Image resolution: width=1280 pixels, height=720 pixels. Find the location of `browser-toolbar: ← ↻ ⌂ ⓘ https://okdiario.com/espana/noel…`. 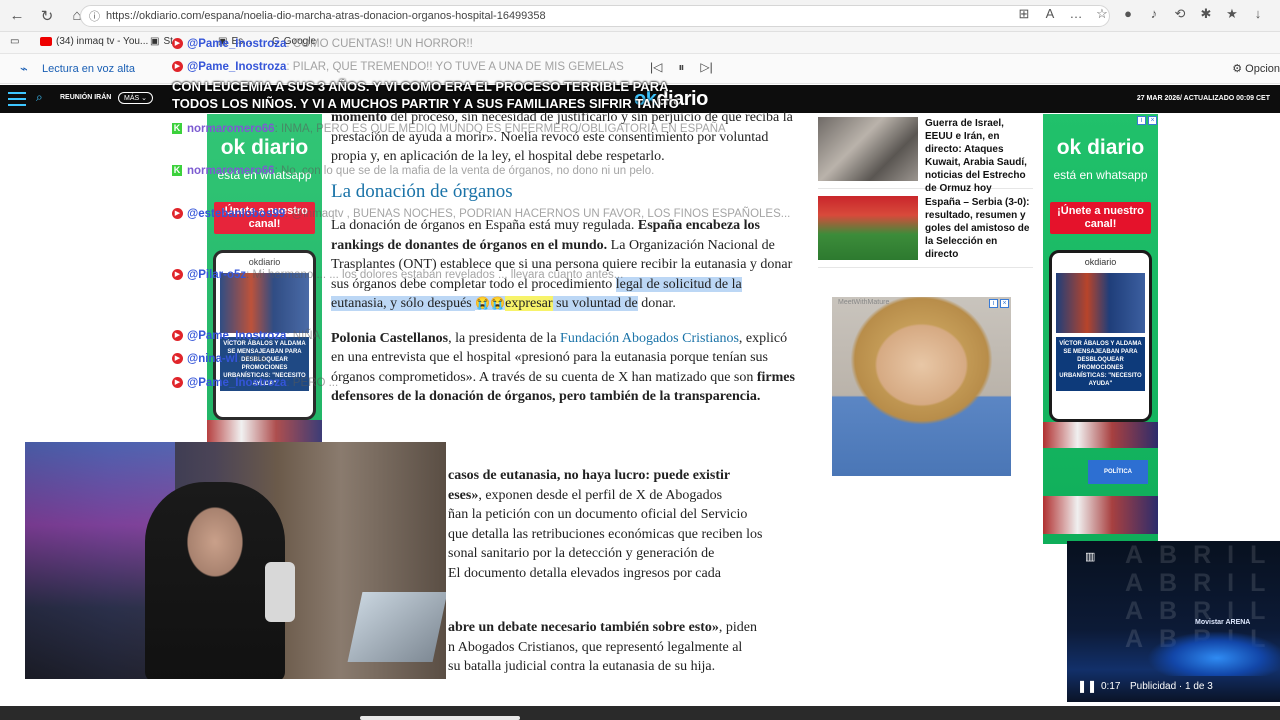

browser-toolbar: ← ↻ ⌂ ⓘ https://okdiario.com/espana/noel… is located at coordinates (640, 16).